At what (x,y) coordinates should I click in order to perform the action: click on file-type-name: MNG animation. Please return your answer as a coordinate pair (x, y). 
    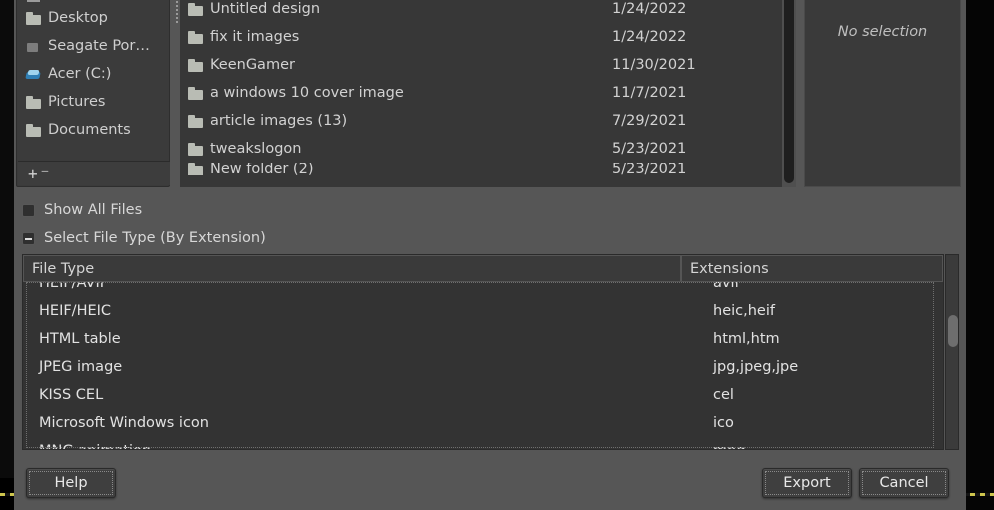
    Looking at the image, I should click on (356, 446).